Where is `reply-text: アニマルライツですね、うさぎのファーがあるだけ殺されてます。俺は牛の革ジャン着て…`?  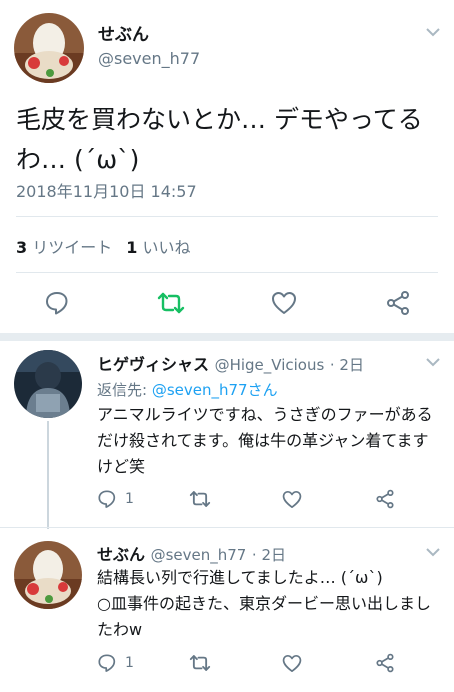
reply-text: アニマルライツですね、うさぎのファーがあるだけ殺されてます。俺は牛の革ジャン着て… is located at coordinates (265, 440).